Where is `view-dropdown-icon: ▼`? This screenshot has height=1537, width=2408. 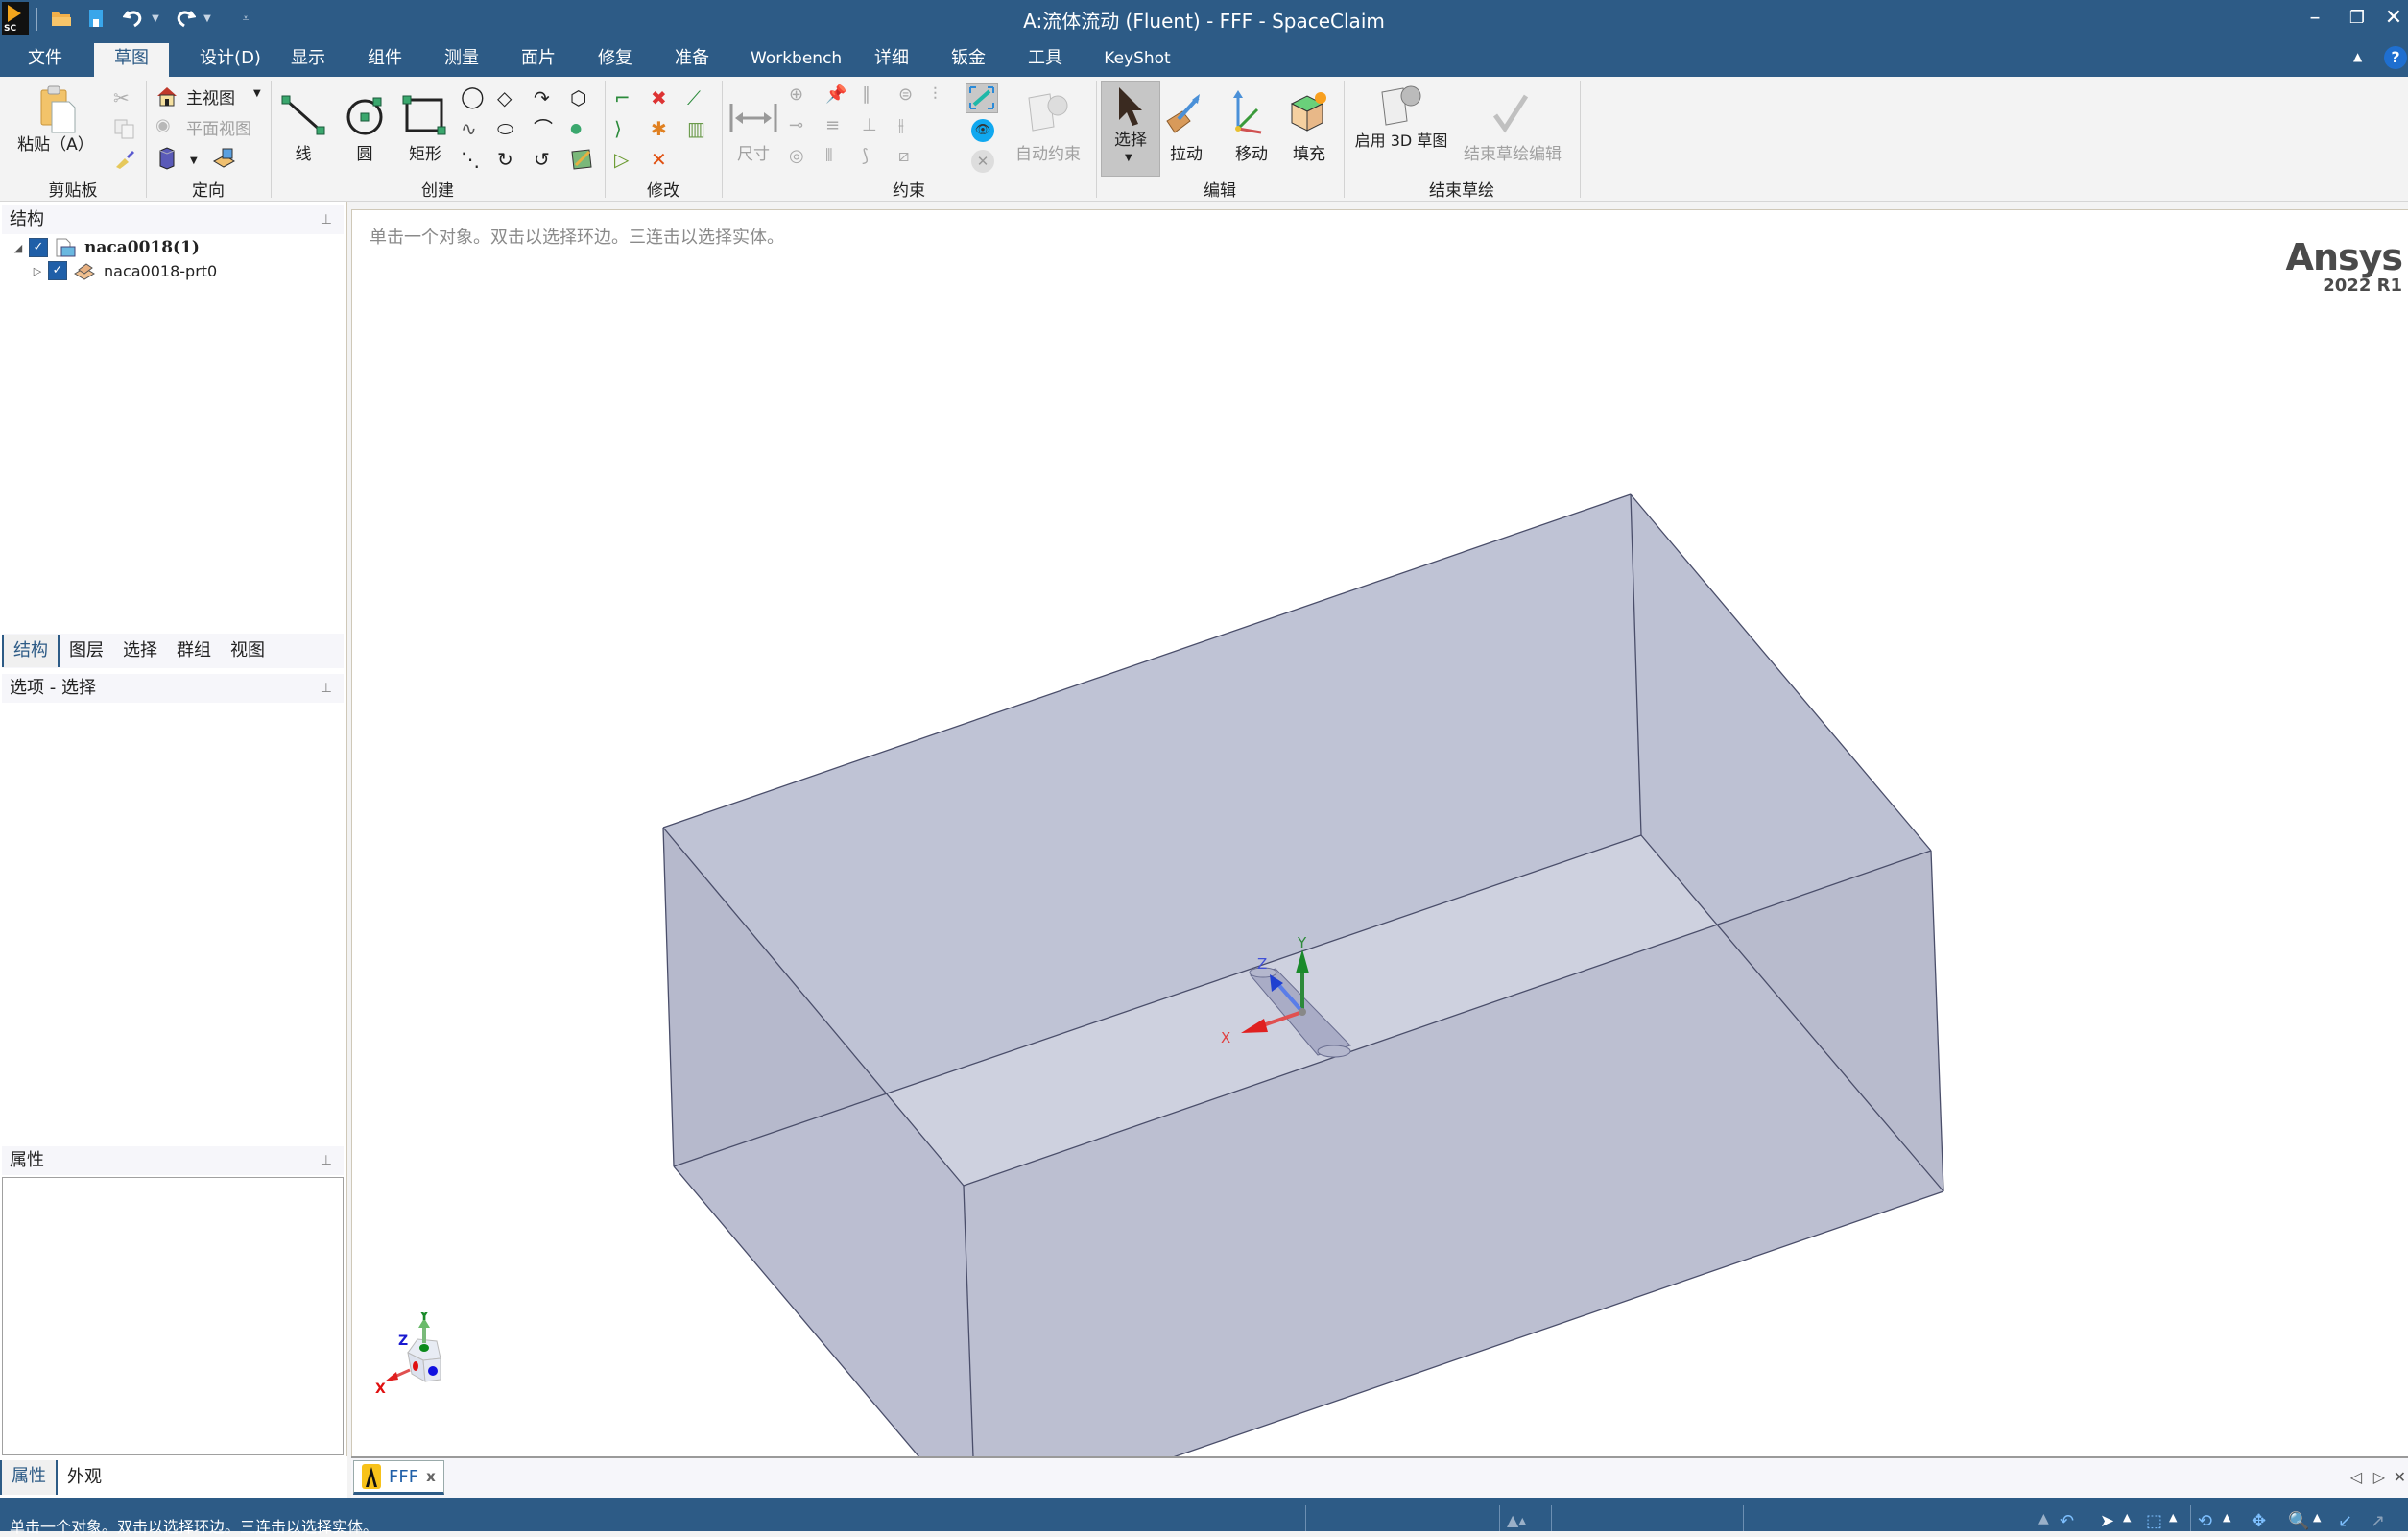 view-dropdown-icon: ▼ is located at coordinates (194, 161).